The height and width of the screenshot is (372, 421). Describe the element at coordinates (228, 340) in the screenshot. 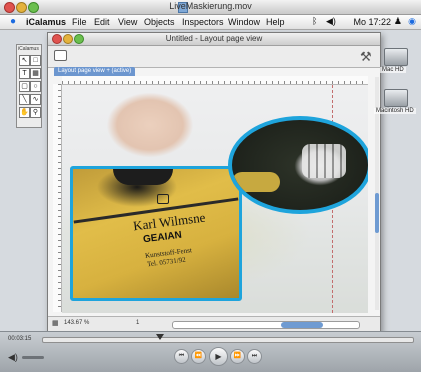

I see `timeline-scrubber` at that location.